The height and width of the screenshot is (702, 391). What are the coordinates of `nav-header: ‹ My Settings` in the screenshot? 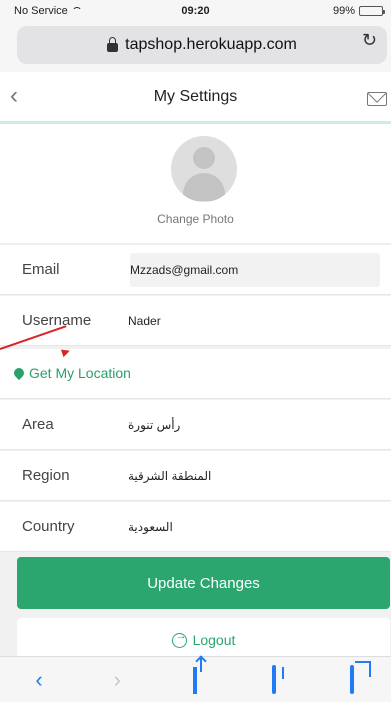 It's located at (195, 98).